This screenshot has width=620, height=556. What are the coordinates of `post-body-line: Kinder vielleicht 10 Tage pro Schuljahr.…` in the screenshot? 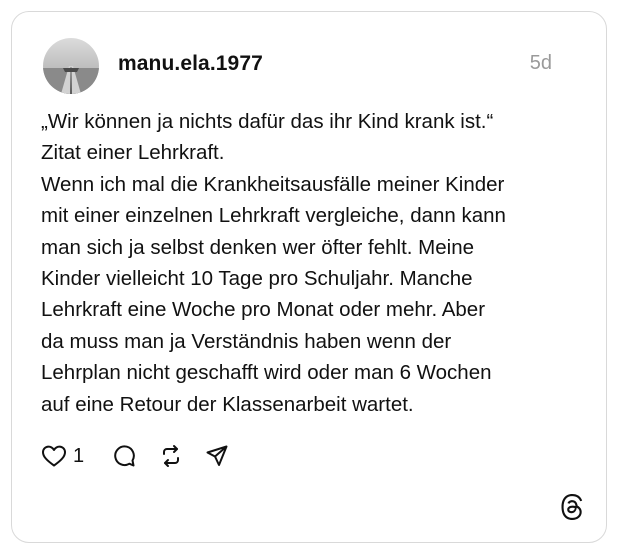 It's located at (257, 279).